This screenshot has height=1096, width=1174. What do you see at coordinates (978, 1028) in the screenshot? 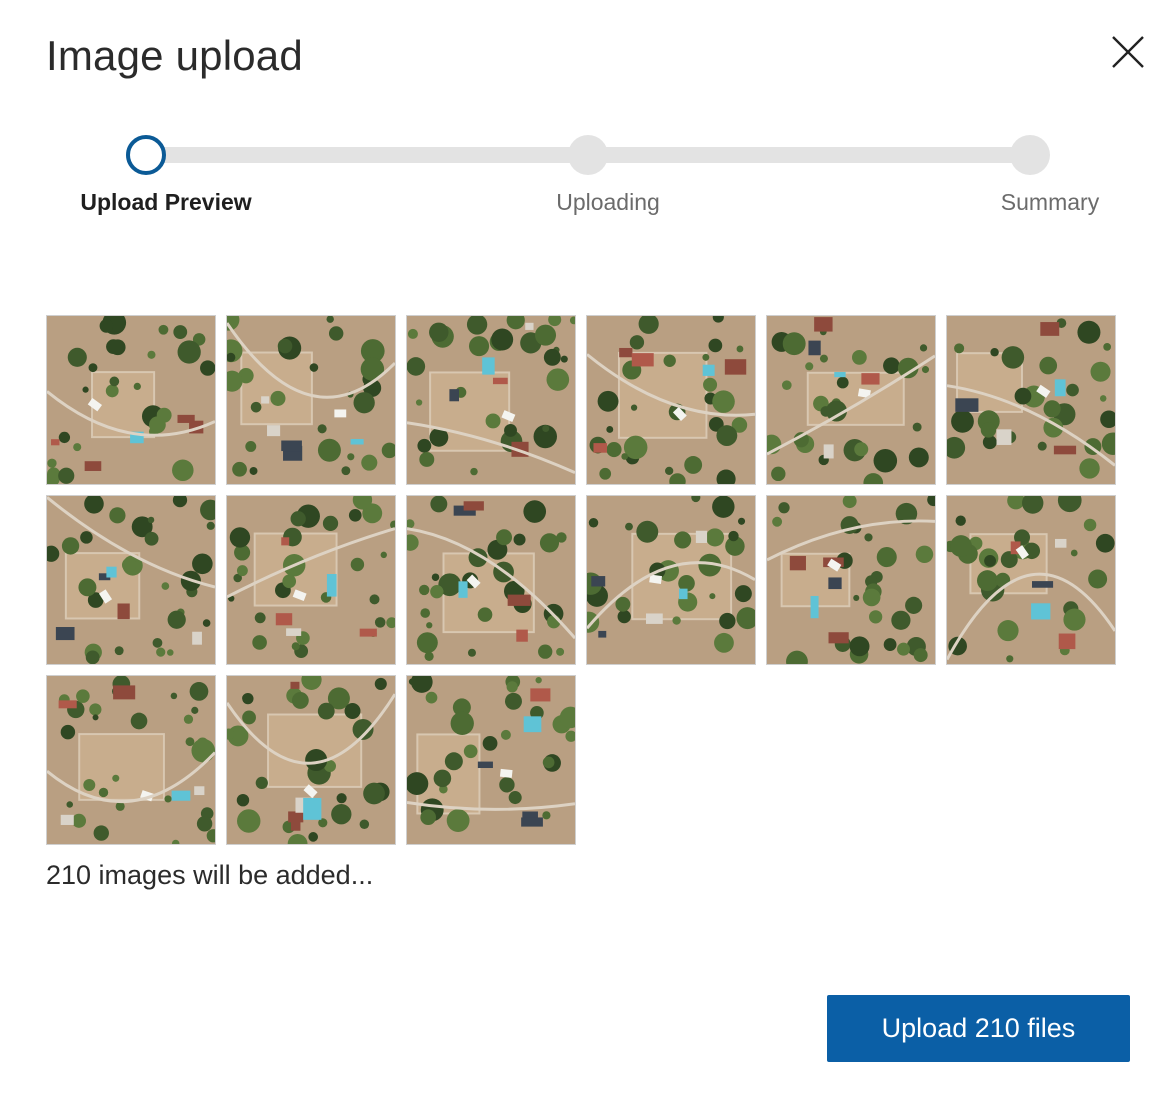
I see `upload-files-button: Upload 210 files` at bounding box center [978, 1028].